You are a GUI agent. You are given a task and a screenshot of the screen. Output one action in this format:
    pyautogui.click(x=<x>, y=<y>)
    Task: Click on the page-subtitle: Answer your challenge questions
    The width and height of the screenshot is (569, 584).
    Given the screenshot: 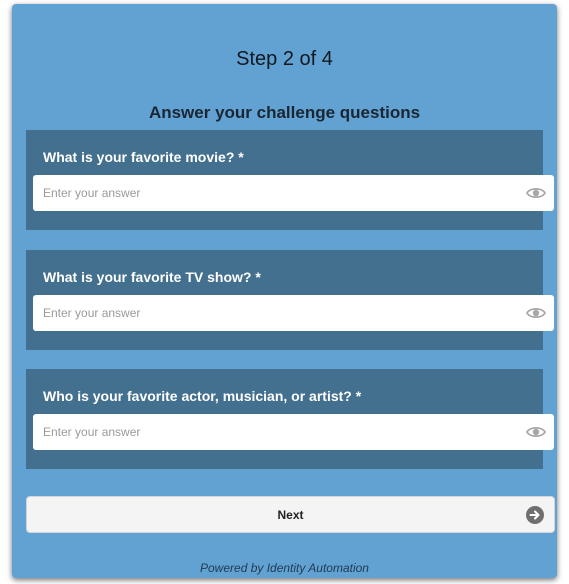 What is the action you would take?
    pyautogui.click(x=284, y=112)
    